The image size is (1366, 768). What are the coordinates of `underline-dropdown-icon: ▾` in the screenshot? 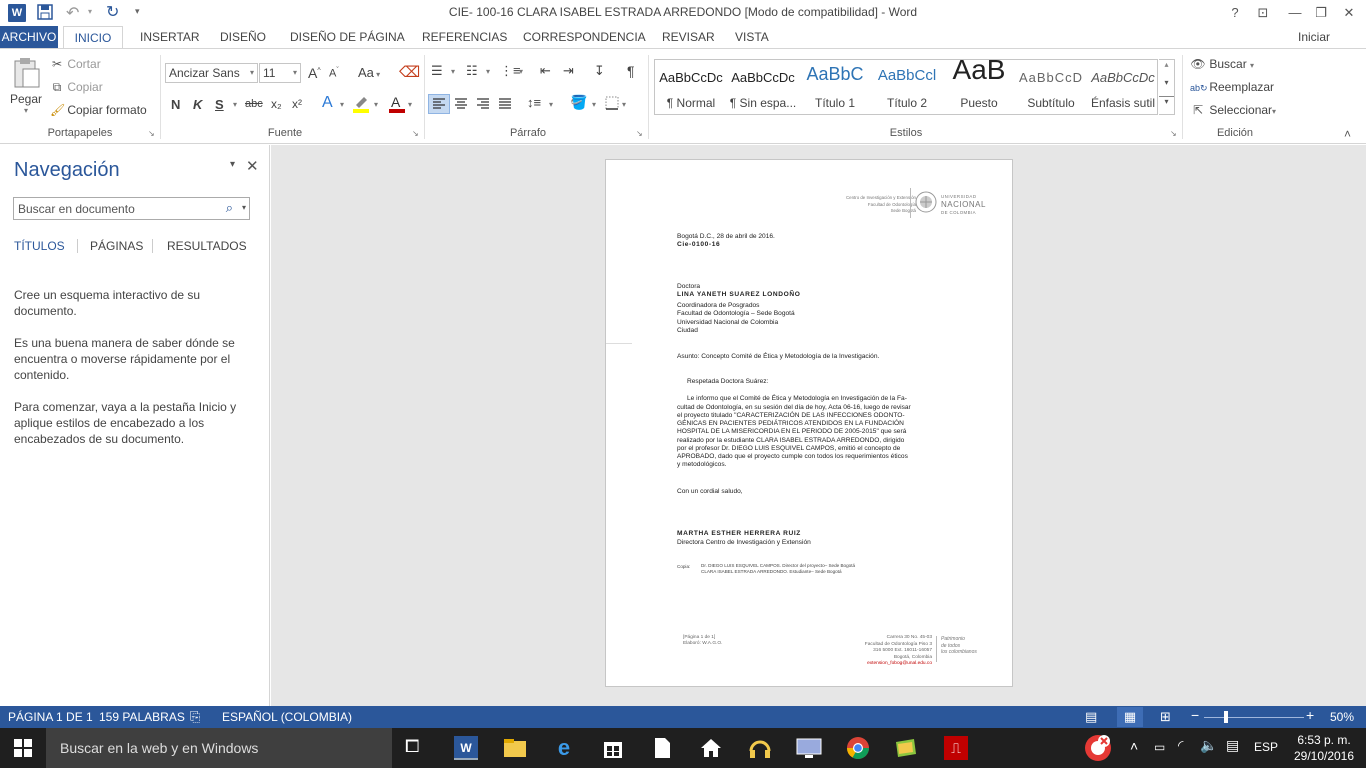 It's located at (235, 104).